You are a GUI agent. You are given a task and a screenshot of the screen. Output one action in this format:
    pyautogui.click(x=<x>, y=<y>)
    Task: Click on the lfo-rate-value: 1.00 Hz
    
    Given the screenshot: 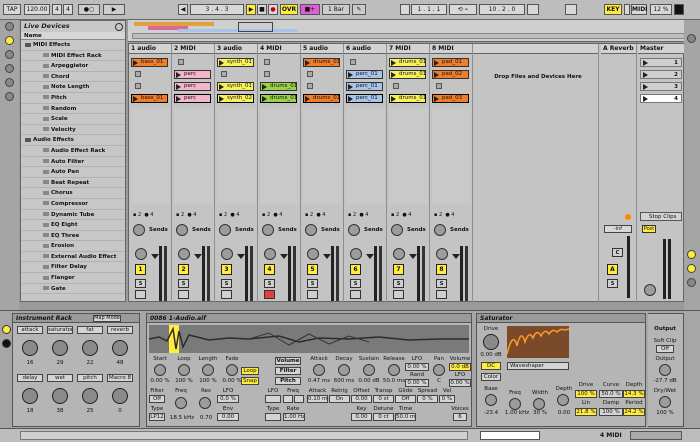 What is the action you would take?
    pyautogui.click(x=294, y=417)
    